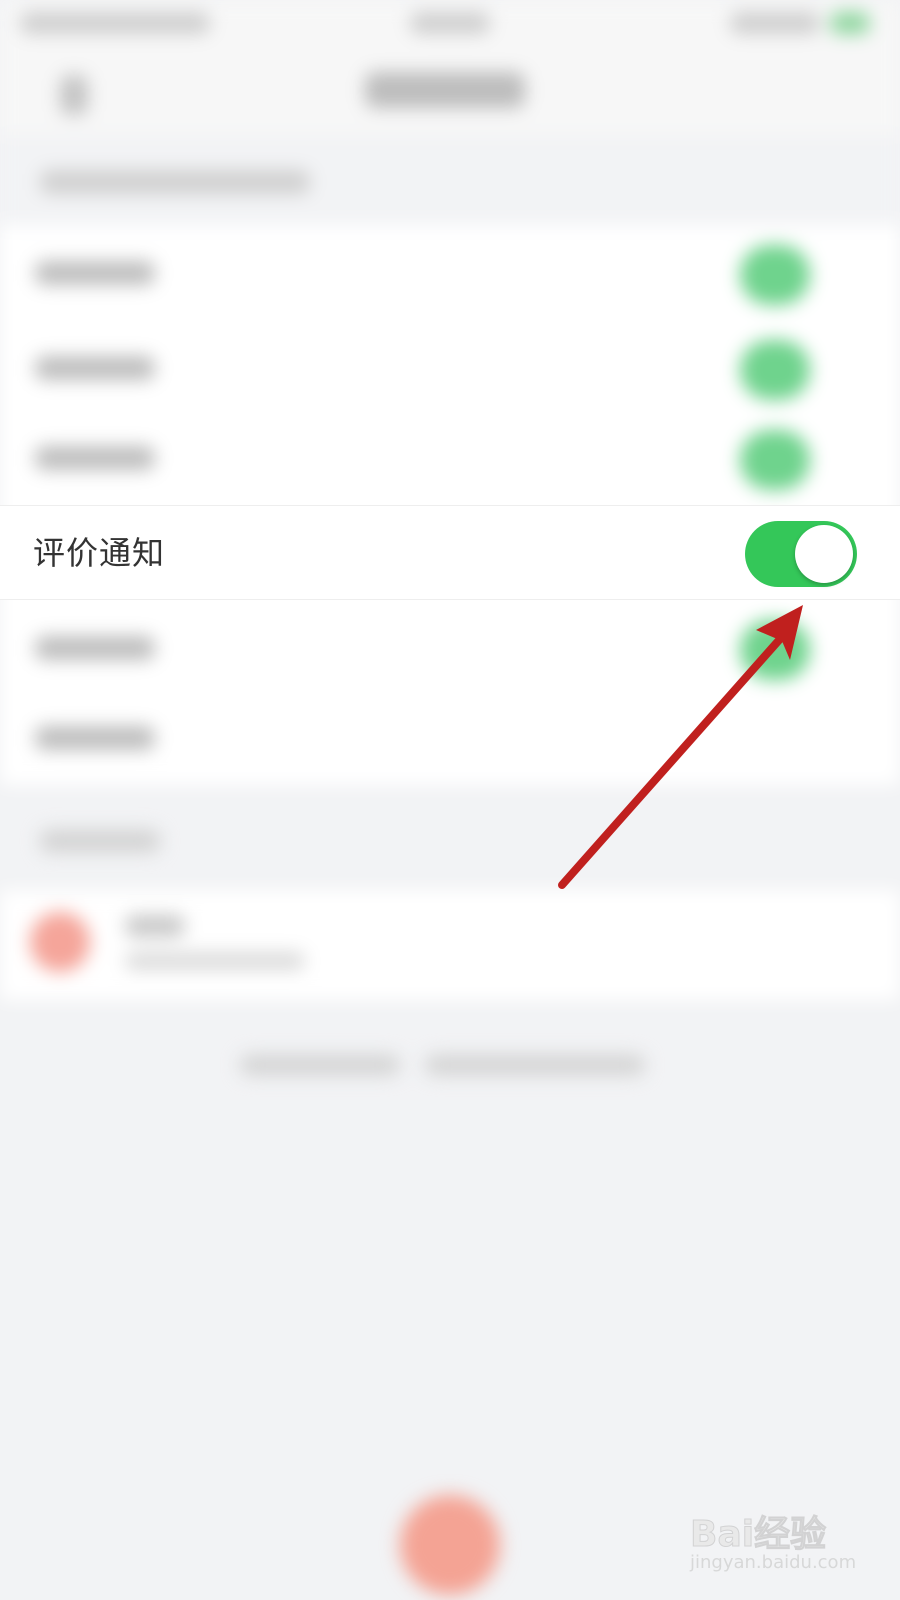 The width and height of the screenshot is (900, 1600). I want to click on status-bar, so click(450, 25).